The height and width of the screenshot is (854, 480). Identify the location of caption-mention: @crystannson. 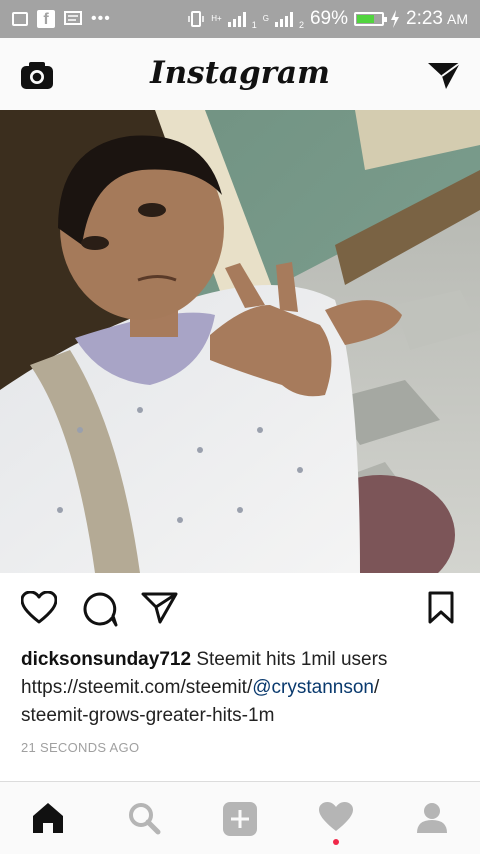
(313, 687).